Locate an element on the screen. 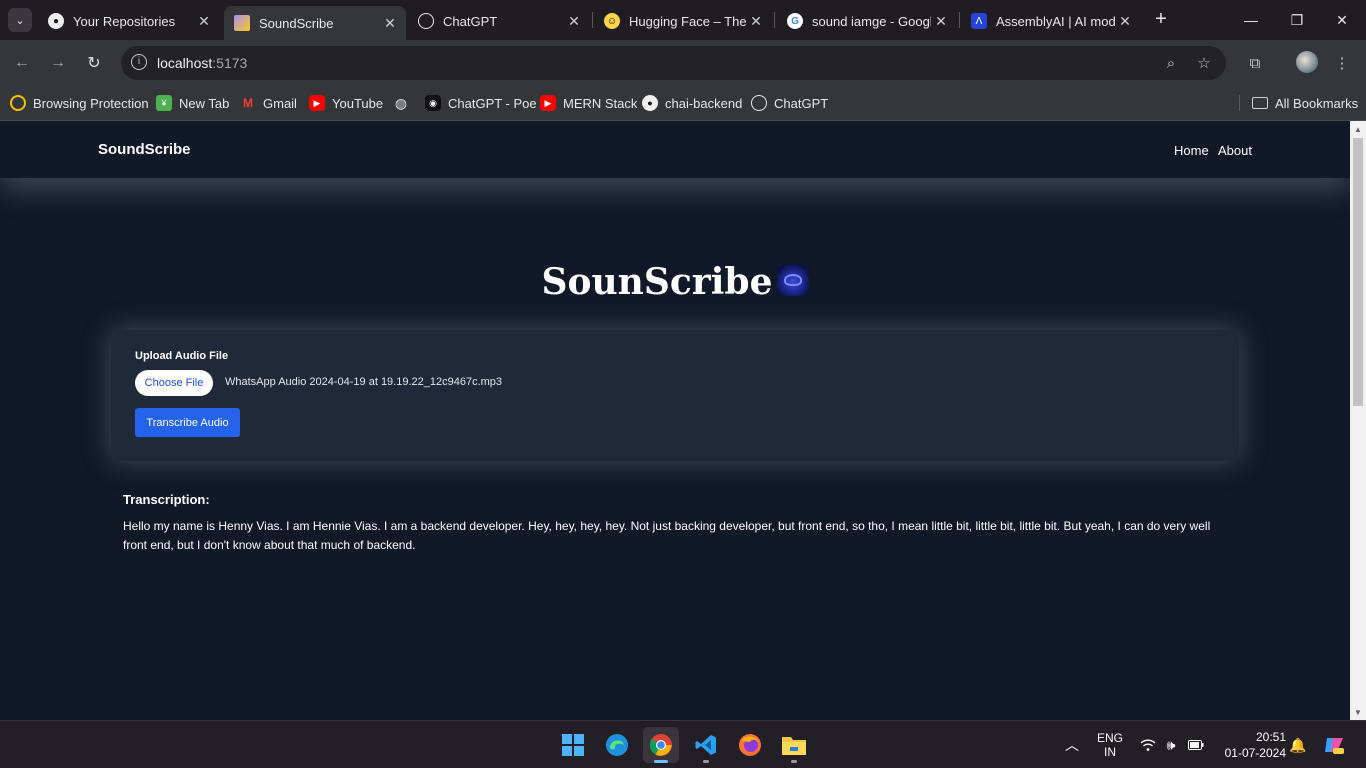 Image resolution: width=1366 pixels, height=768 pixels. clock: 20:51 01-07-2024 is located at coordinates (1252, 745).